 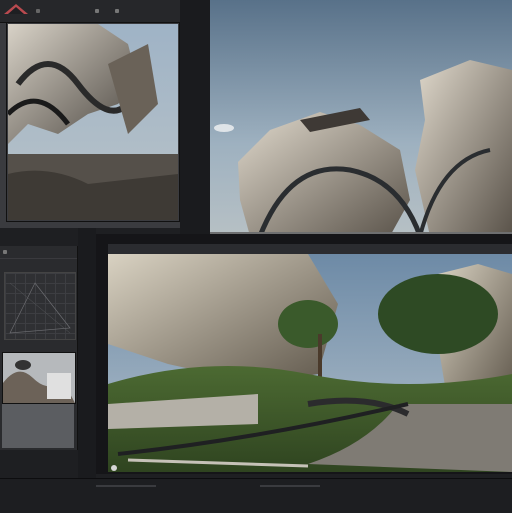 What do you see at coordinates (38, 426) in the screenshot?
I see `properties-area` at bounding box center [38, 426].